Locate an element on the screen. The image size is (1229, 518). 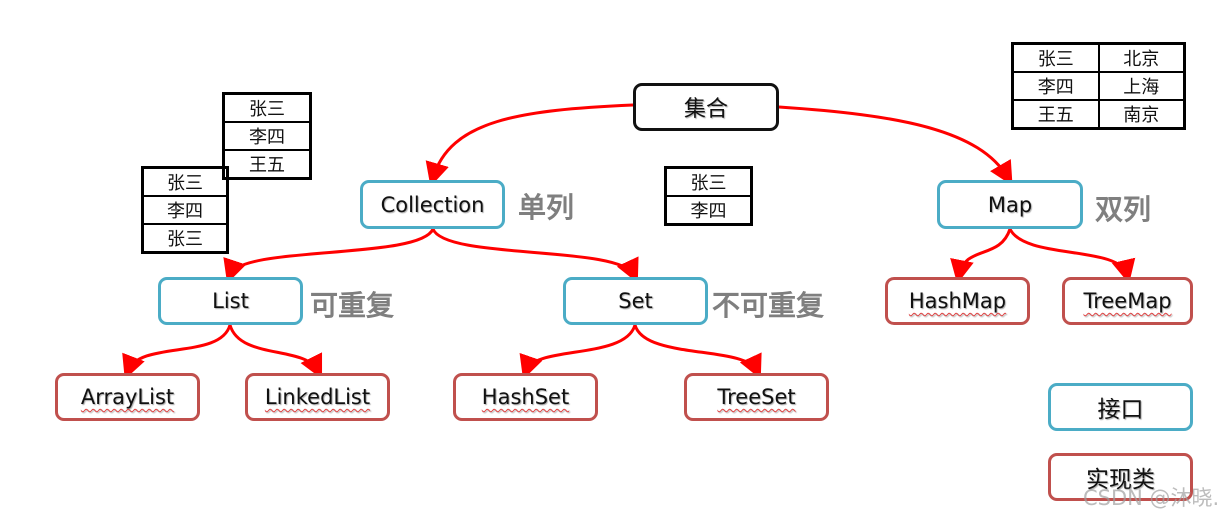
list-example-table-back: 张三 李四 王五 is located at coordinates (267, 136).